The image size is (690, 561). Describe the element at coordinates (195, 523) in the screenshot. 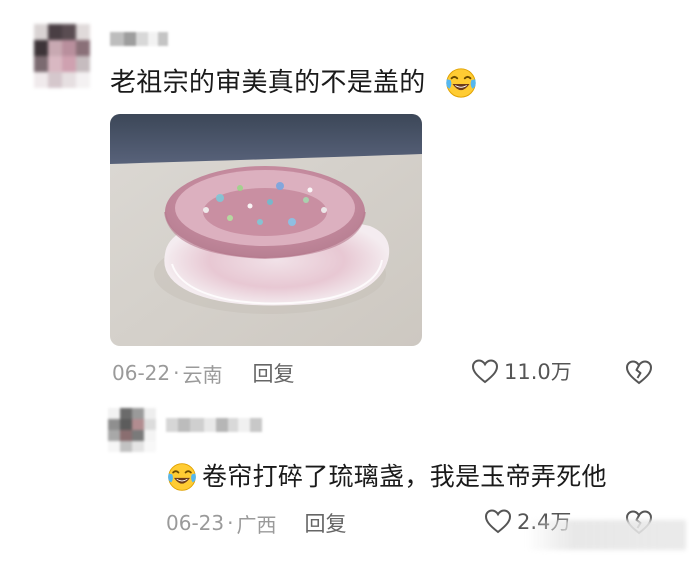

I see `reply-date: 06-23` at that location.